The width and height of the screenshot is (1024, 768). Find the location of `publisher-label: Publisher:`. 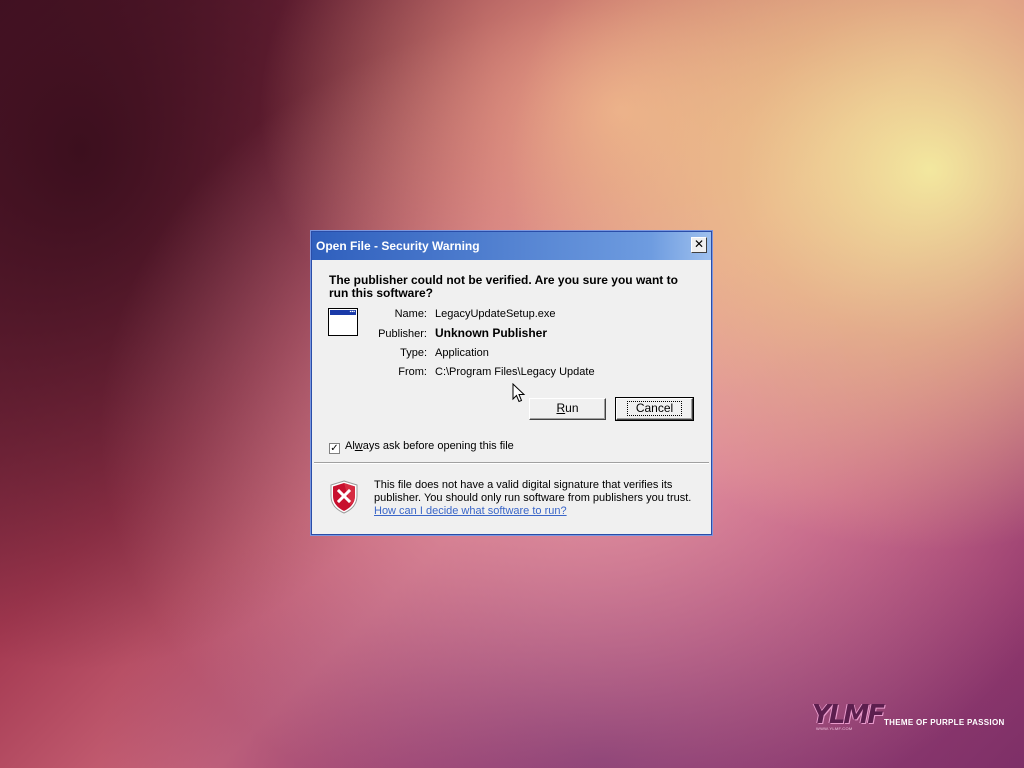

publisher-label: Publisher: is located at coordinates (402, 334).